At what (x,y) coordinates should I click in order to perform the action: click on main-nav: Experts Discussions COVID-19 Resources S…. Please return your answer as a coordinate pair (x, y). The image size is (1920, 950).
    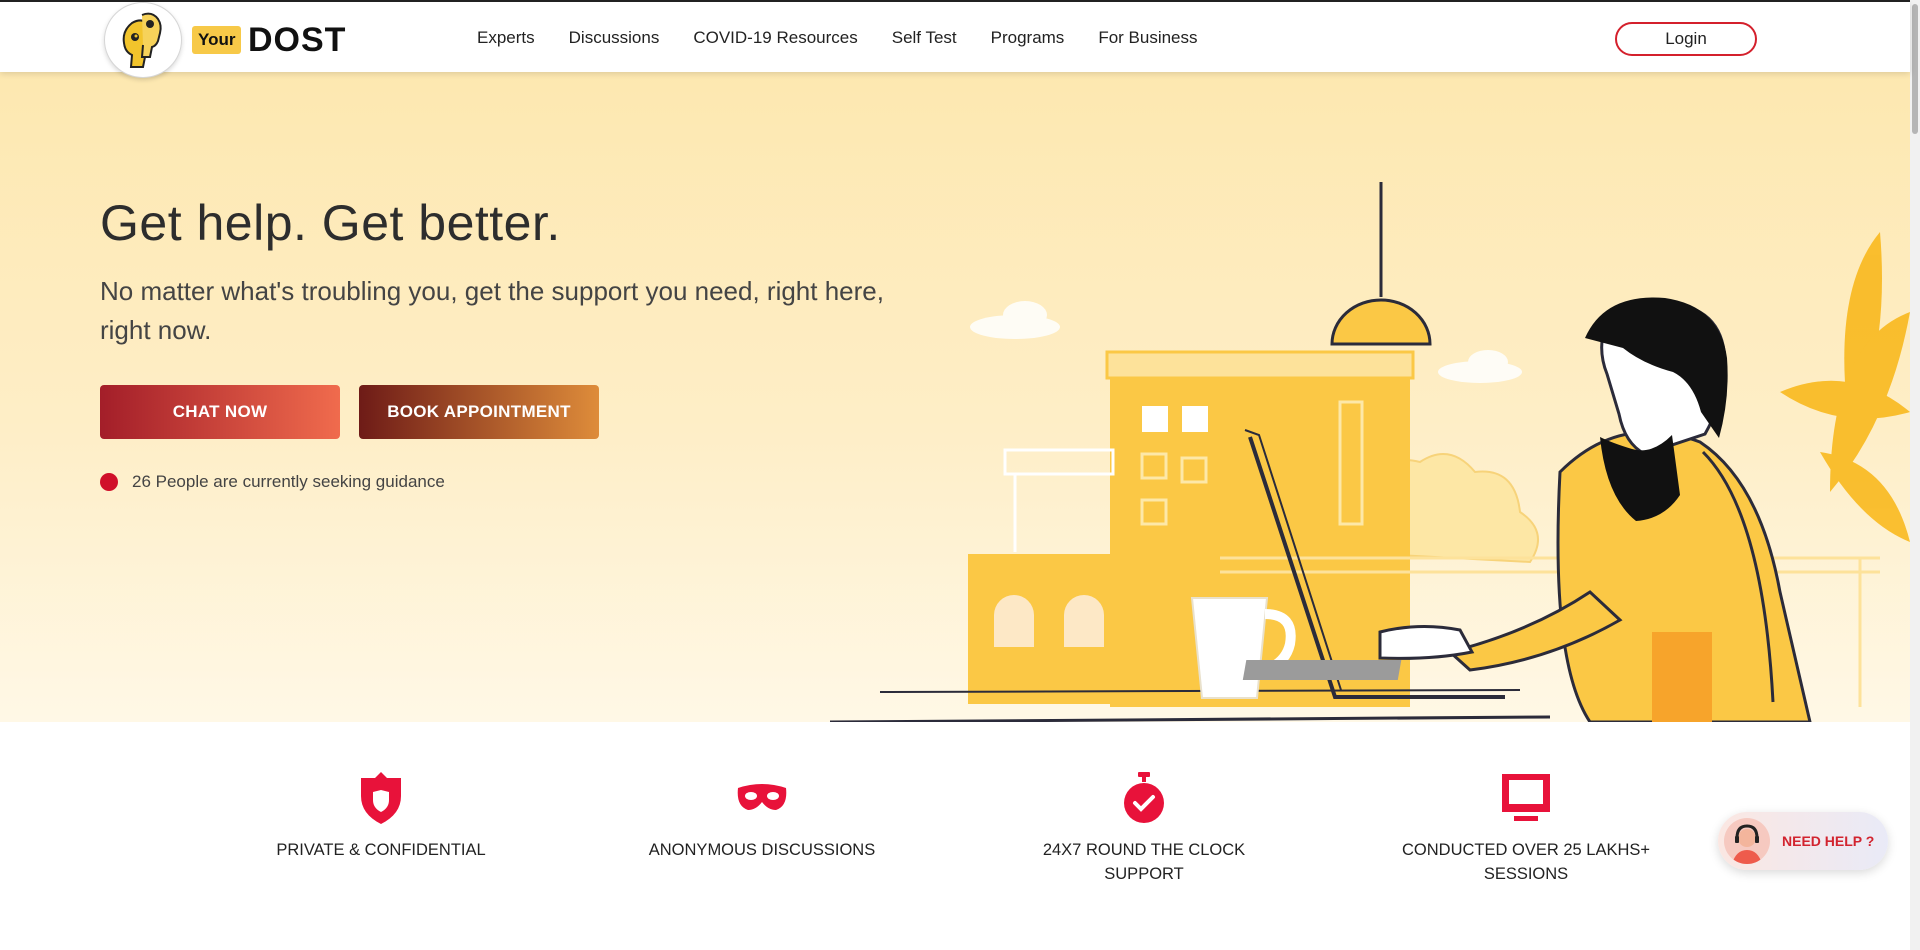
    Looking at the image, I should click on (854, 38).